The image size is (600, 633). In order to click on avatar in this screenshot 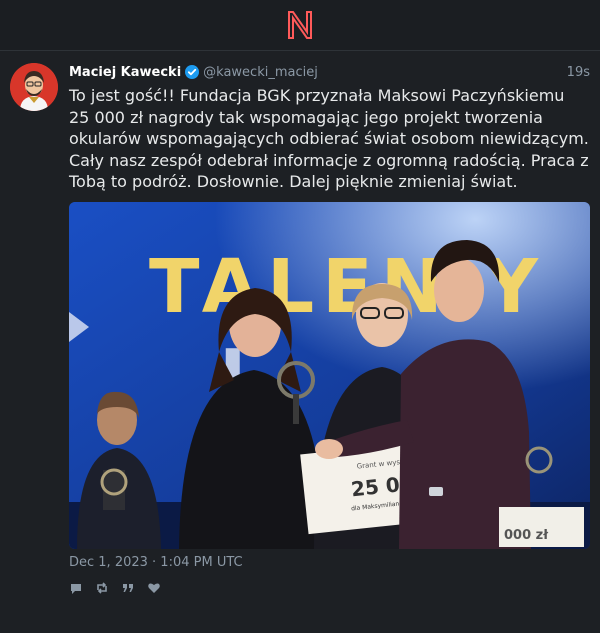, I will do `click(34, 87)`.